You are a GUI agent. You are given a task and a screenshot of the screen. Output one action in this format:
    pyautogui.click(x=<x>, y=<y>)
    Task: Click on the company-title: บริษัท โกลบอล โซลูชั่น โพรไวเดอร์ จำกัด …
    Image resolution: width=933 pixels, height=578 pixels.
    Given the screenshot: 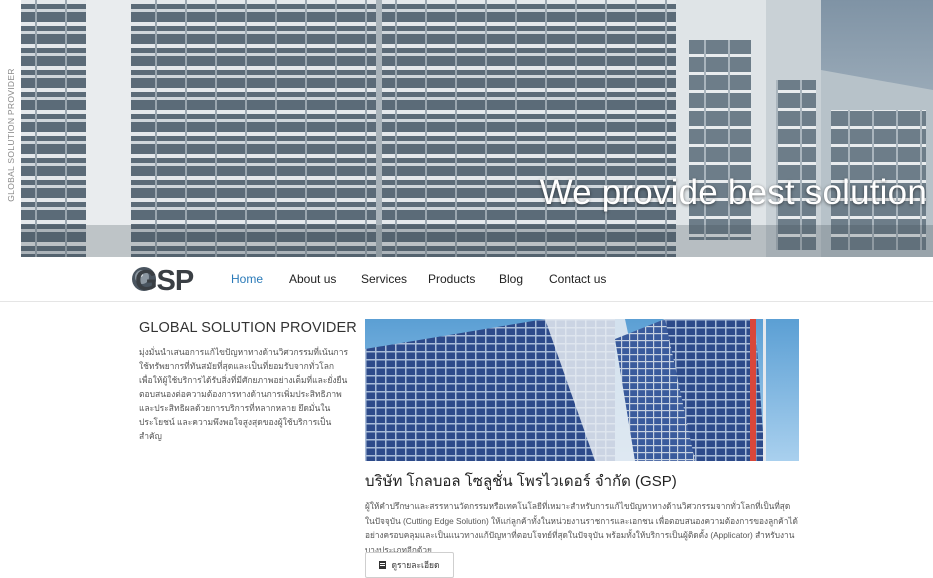 What is the action you would take?
    pyautogui.click(x=521, y=481)
    